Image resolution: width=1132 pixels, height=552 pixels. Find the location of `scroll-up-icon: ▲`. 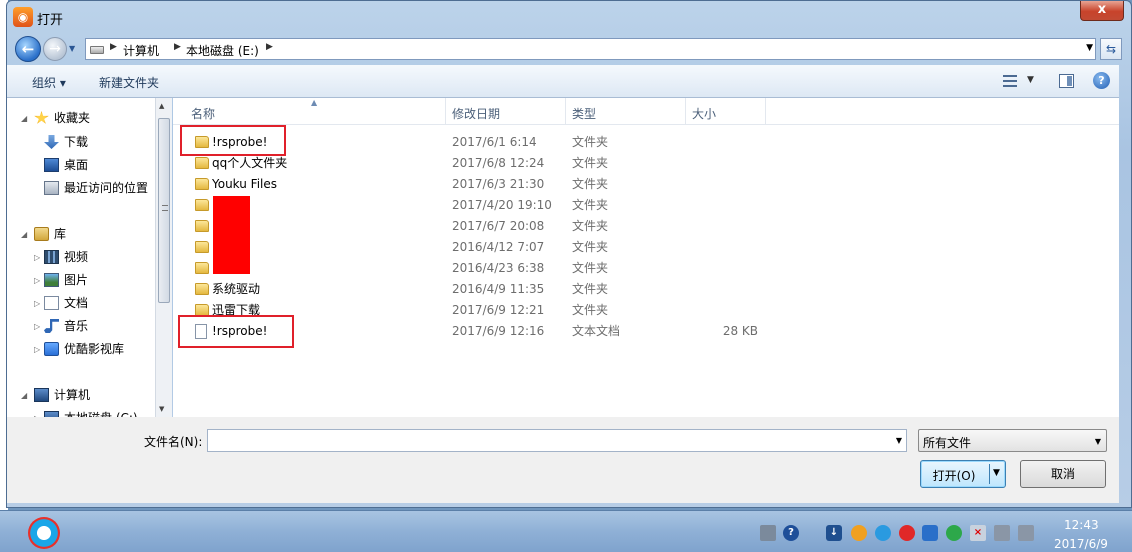

scroll-up-icon: ▲ is located at coordinates (161, 106).